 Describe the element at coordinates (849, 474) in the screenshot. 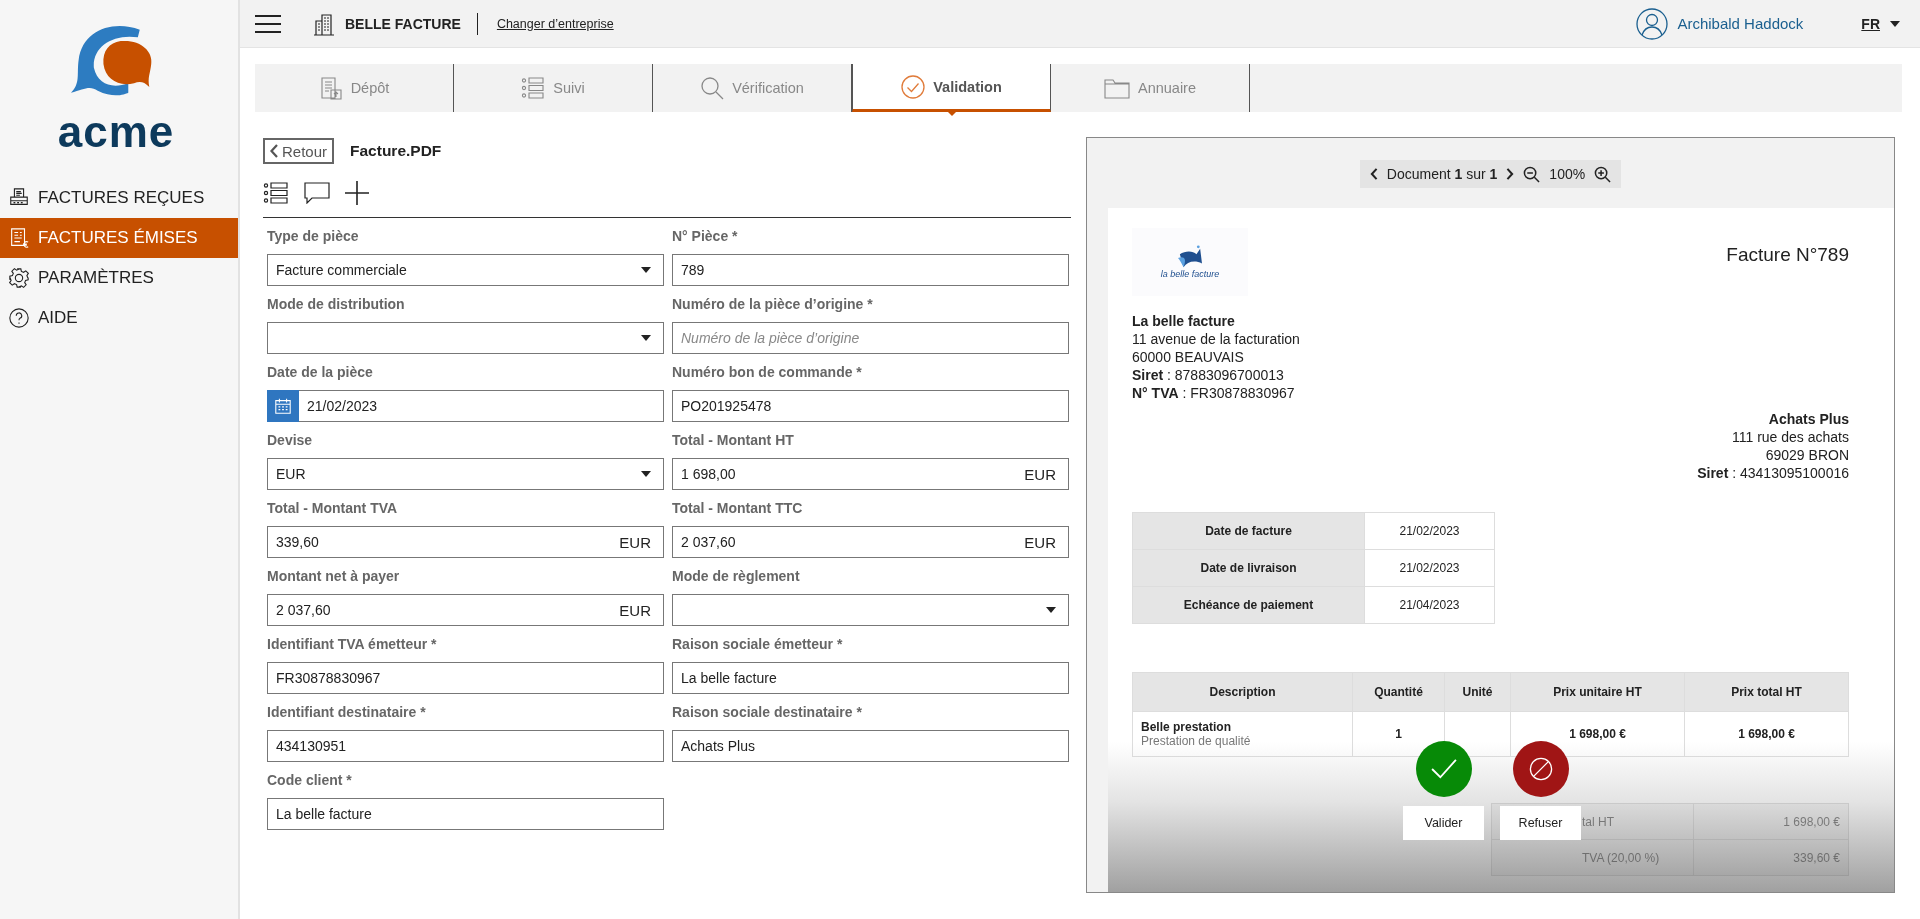

I see `input-field: 1 698,00` at that location.